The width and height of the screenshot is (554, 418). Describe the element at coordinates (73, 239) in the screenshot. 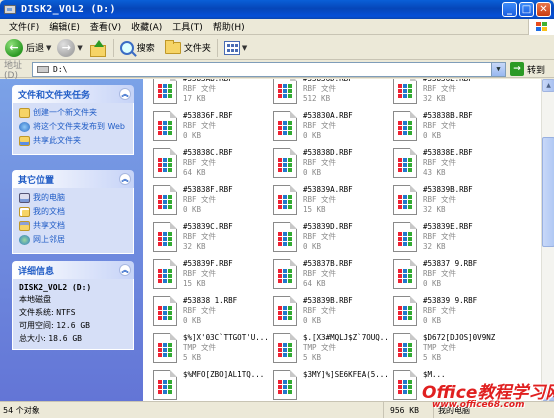

I see `place-network: 网上邻居` at that location.